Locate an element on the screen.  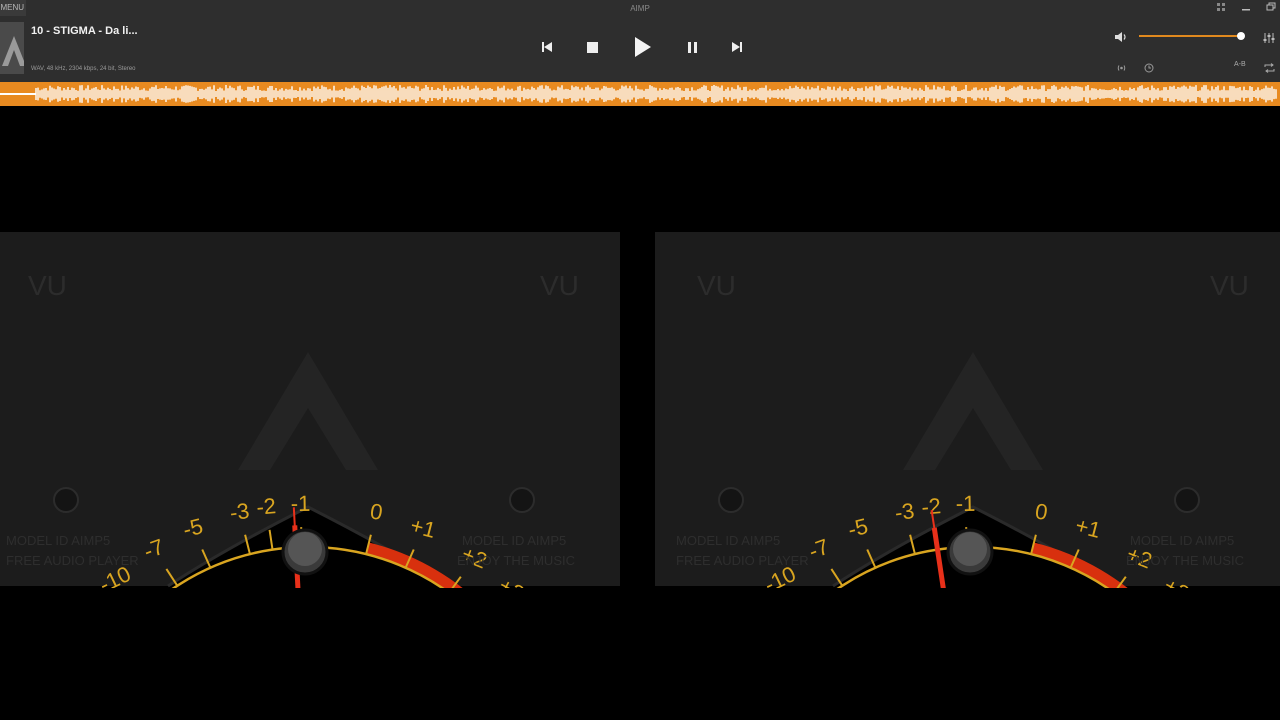
stop-icon is located at coordinates (592, 47).